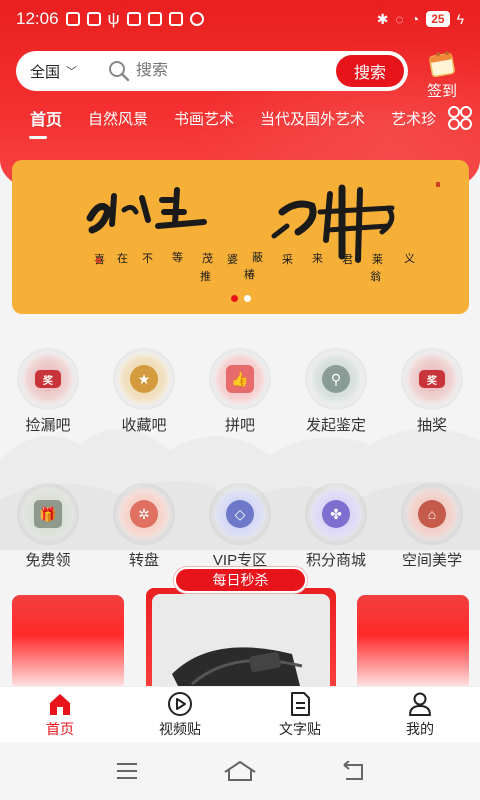 Image resolution: width=480 pixels, height=800 pixels. Describe the element at coordinates (180, 703) in the screenshot. I see `play-icon` at that location.